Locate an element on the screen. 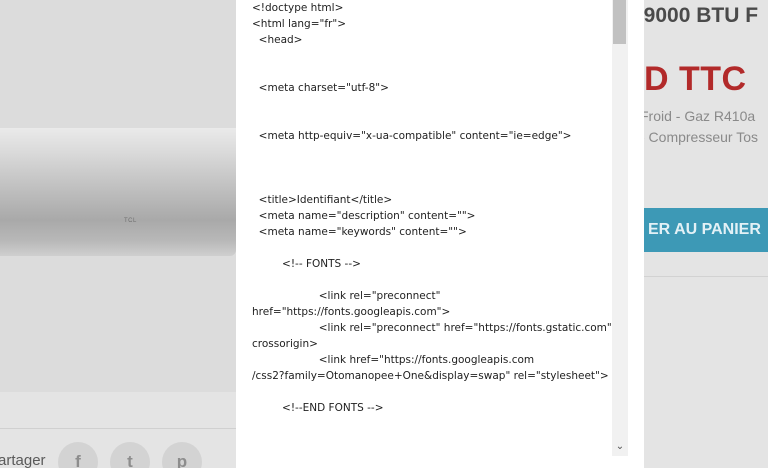 Image resolution: width=768 pixels, height=468 pixels. code-line: <meta charset="utf-8"> is located at coordinates (320, 88).